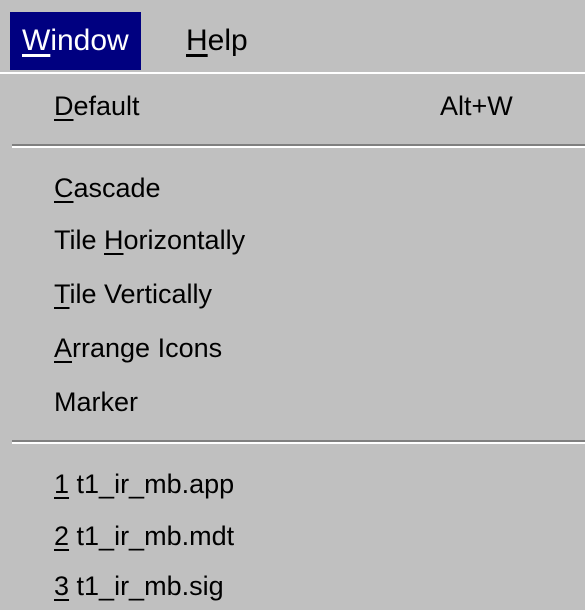 The width and height of the screenshot is (585, 610). I want to click on menu-item-tile-horizontally: Tile Horizontally, so click(319, 240).